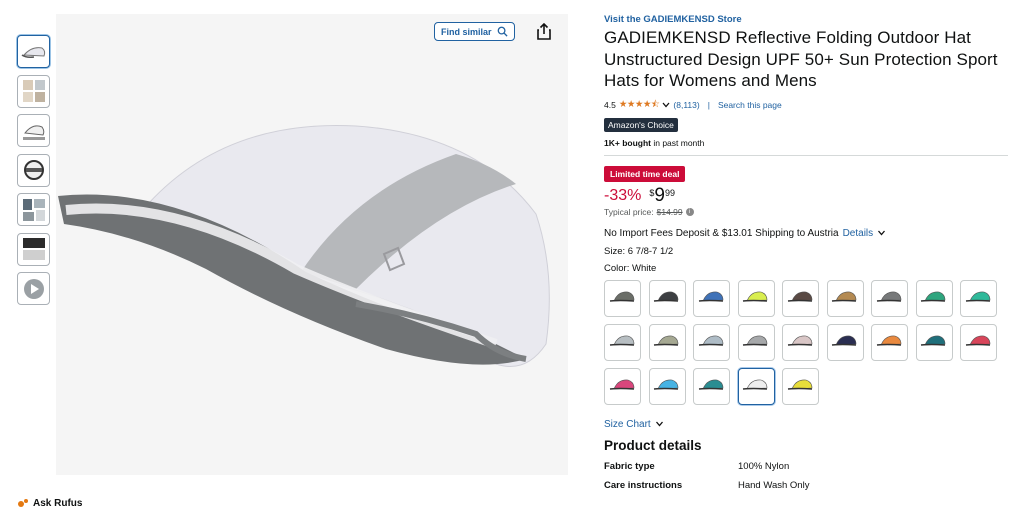  I want to click on size-chart-link: Size Chart, so click(806, 424).